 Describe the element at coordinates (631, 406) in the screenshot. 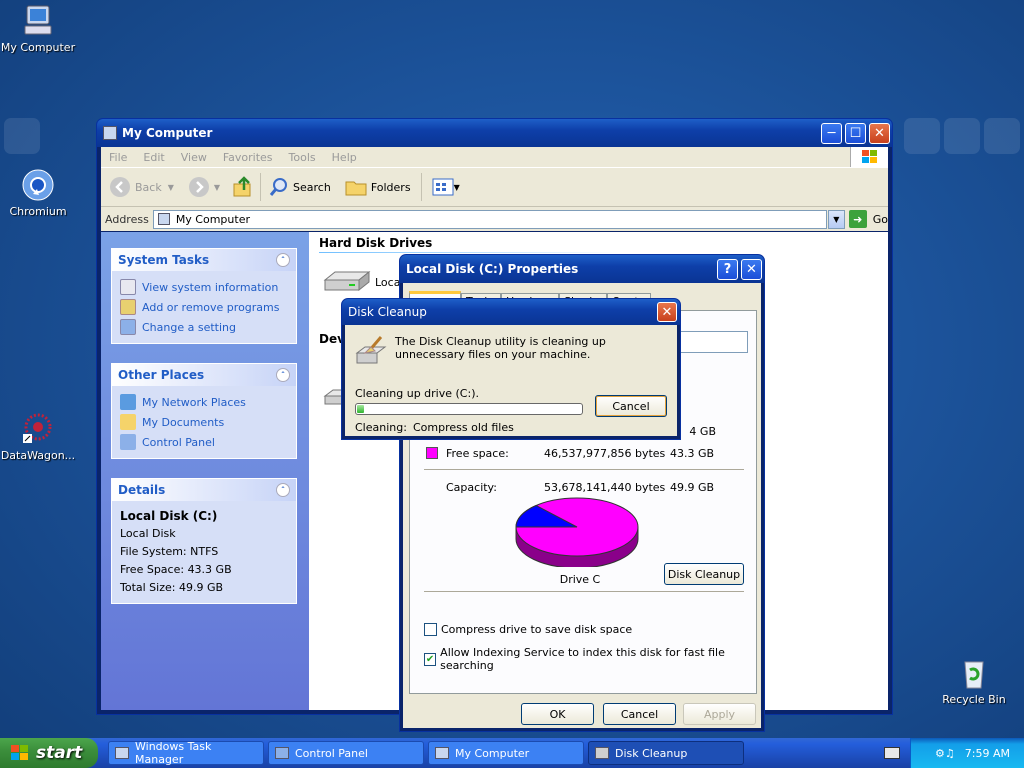

I see `disk-cleanup-cancel-button: Cancel` at that location.